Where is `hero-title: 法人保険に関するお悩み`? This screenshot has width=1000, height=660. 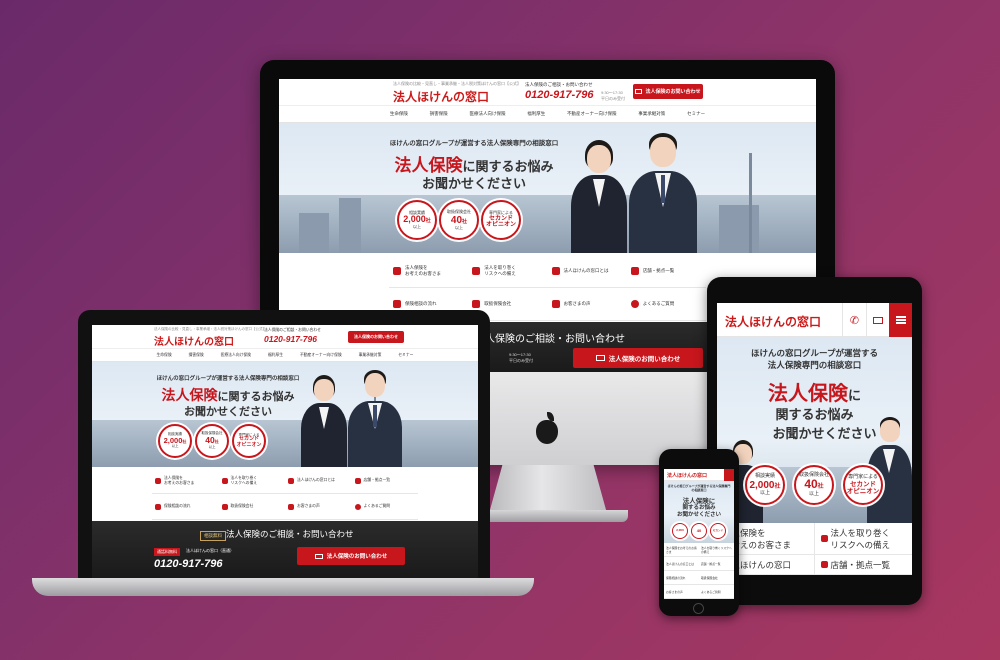 hero-title: 法人保険に関するお悩み is located at coordinates (228, 395).